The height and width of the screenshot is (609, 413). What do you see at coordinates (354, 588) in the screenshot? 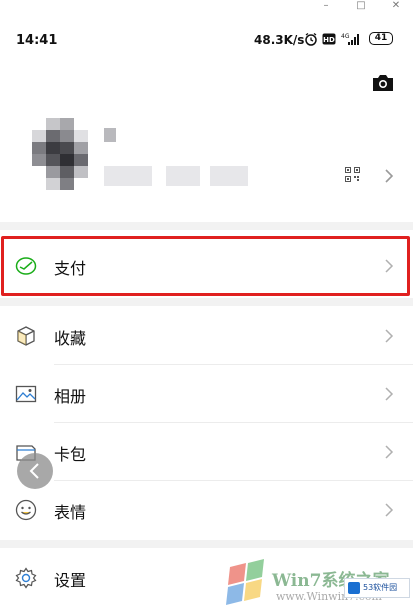
I see `badge-logo-icon` at bounding box center [354, 588].